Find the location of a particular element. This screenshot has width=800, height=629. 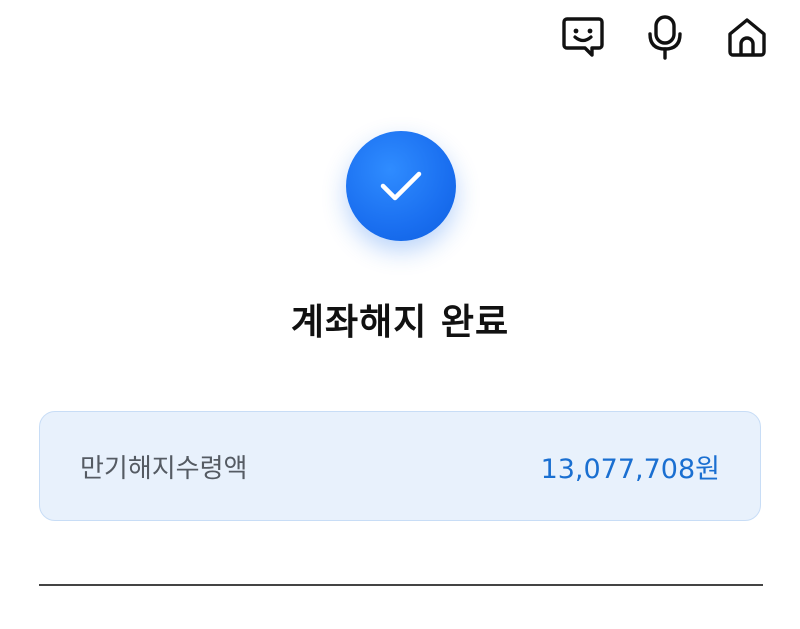

amount-label: 만기해지수령액 is located at coordinates (164, 468).